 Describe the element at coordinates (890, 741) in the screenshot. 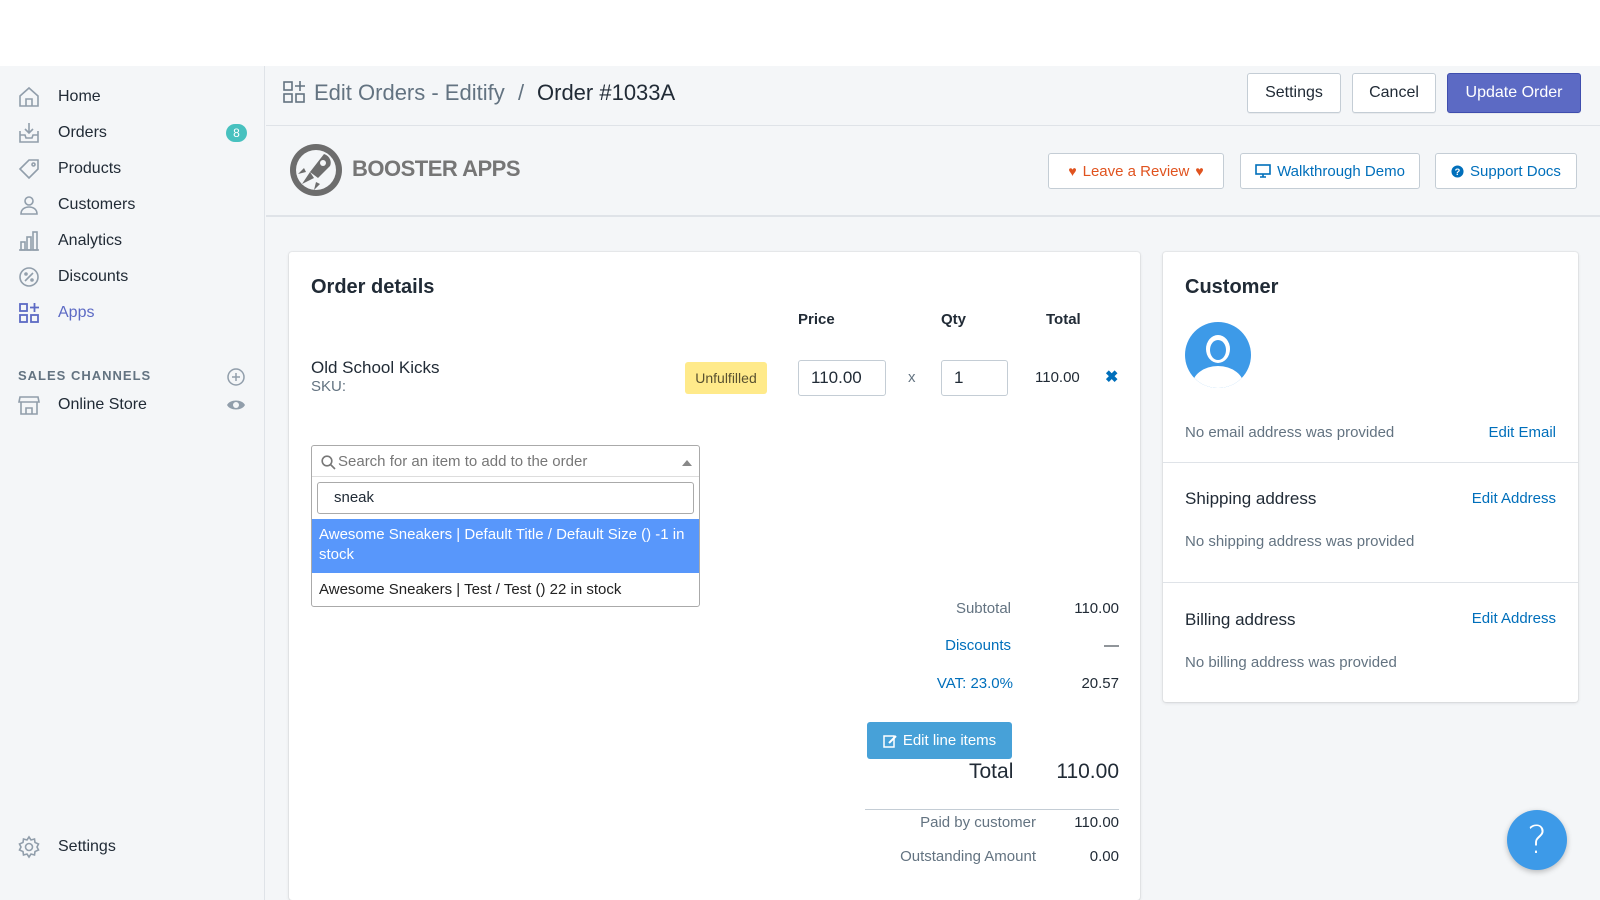

I see `edit-icon` at that location.